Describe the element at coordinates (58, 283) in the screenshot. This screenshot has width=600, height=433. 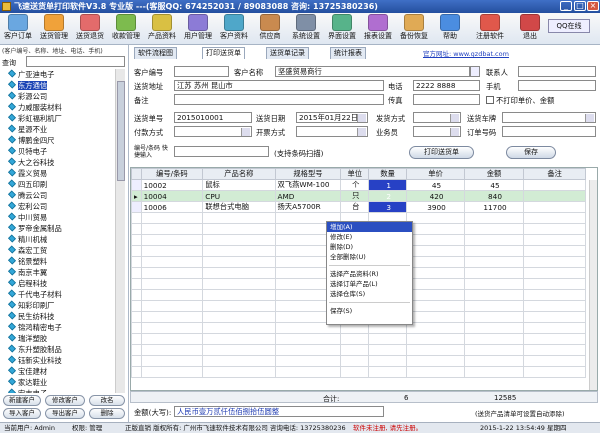
I see `customer-list-item: 启程科技` at that location.